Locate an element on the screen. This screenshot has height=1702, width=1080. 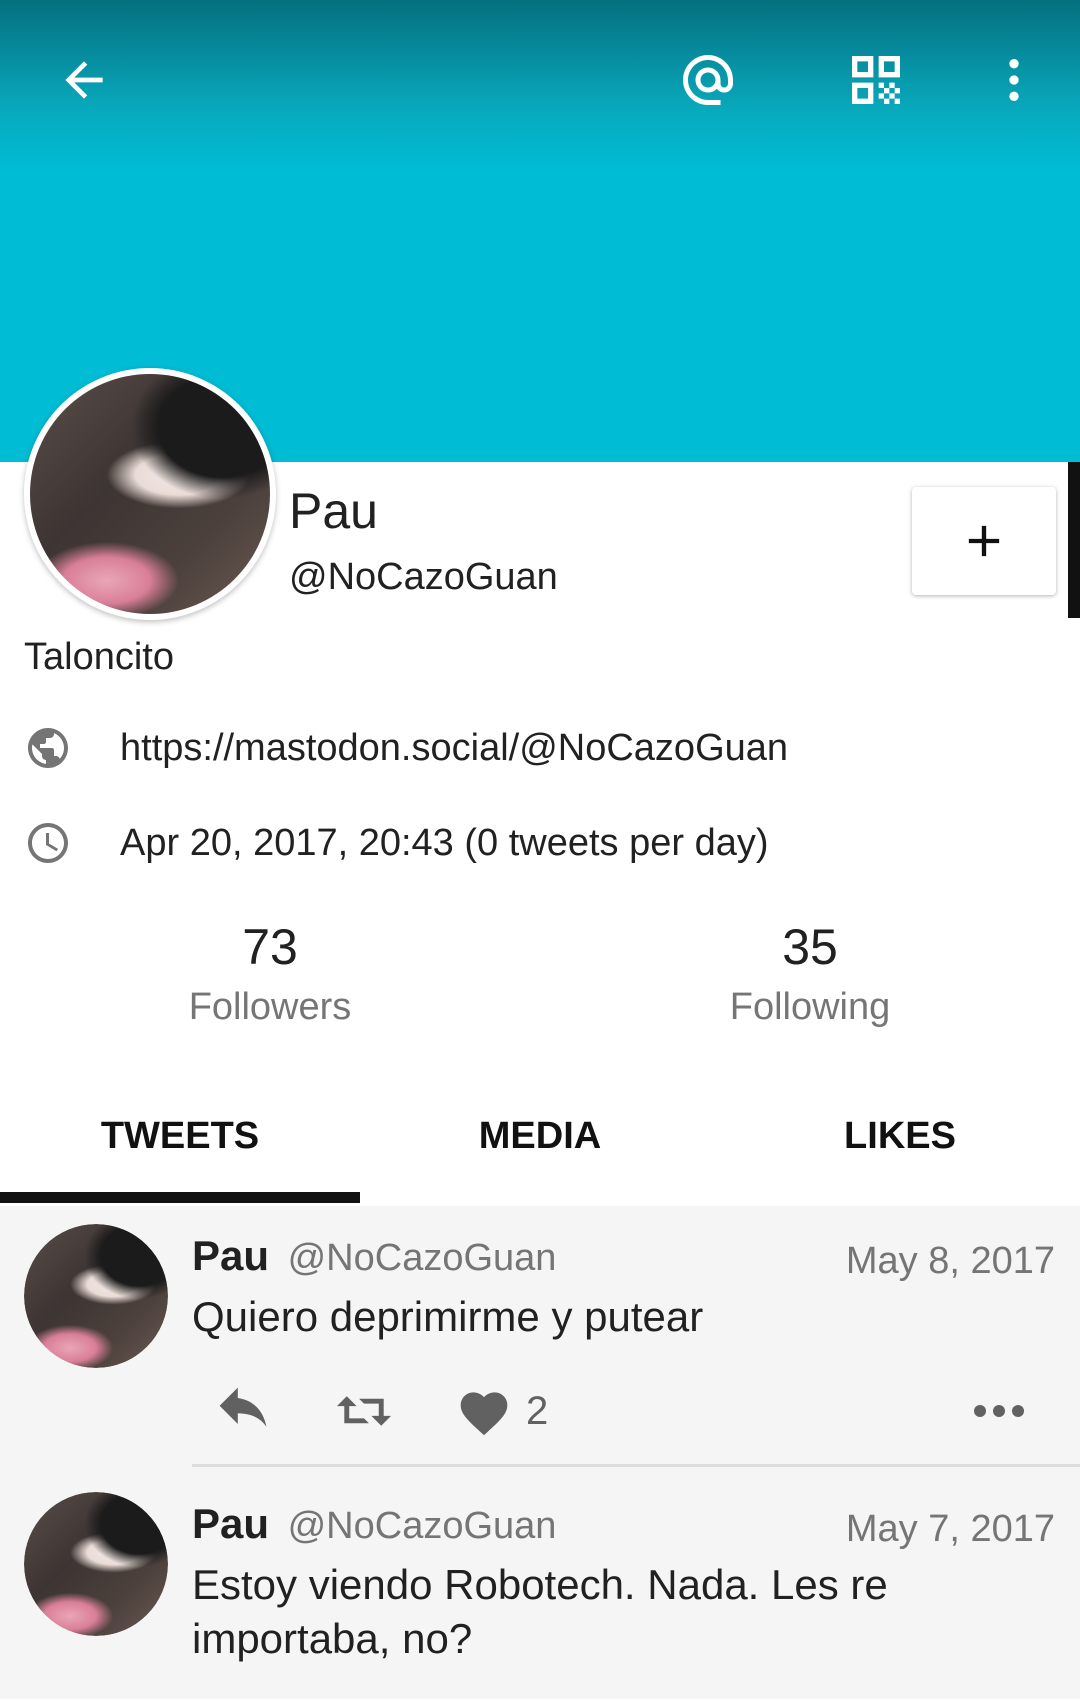
more-horizontal-icon is located at coordinates (999, 1411).